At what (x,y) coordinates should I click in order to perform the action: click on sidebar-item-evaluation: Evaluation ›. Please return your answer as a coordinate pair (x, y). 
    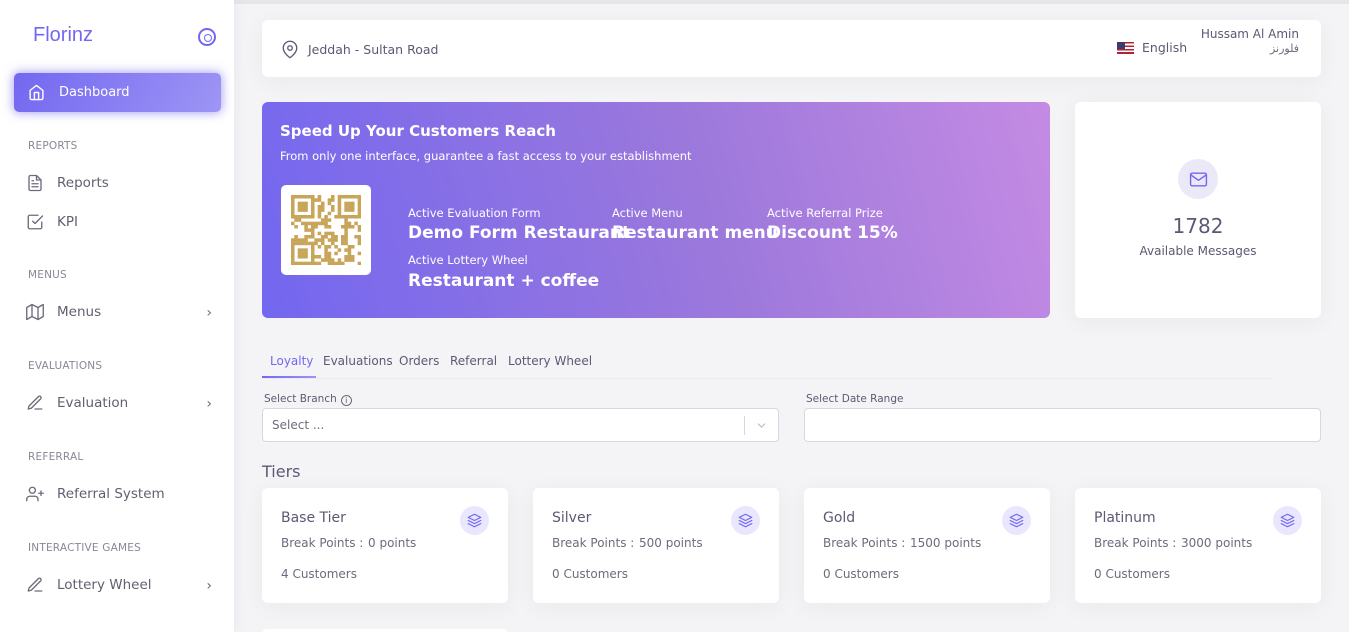
    Looking at the image, I should click on (121, 403).